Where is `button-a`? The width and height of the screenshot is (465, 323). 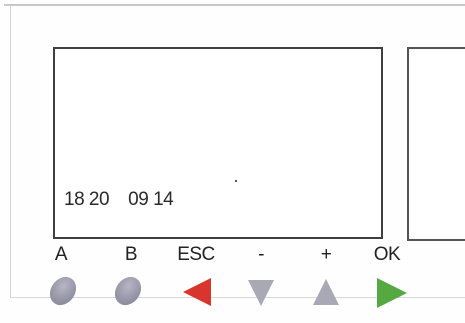 button-a is located at coordinates (63, 291).